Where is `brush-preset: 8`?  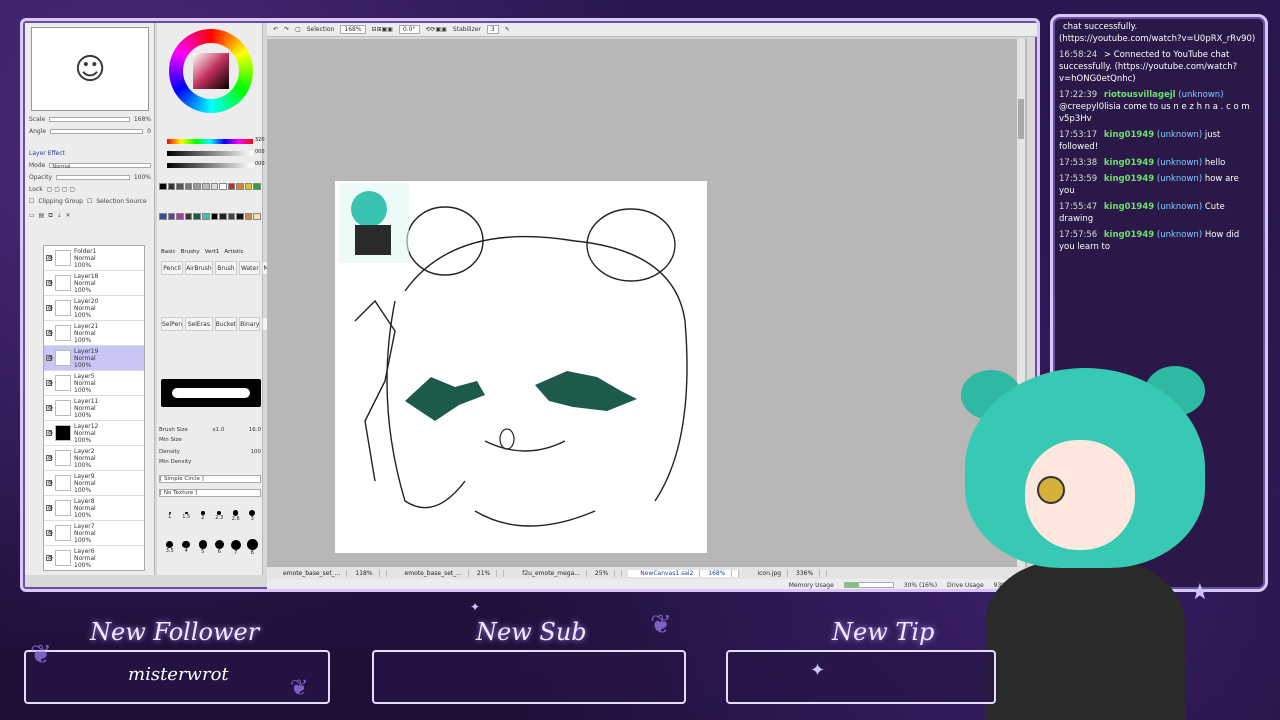 brush-preset: 8 is located at coordinates (252, 547).